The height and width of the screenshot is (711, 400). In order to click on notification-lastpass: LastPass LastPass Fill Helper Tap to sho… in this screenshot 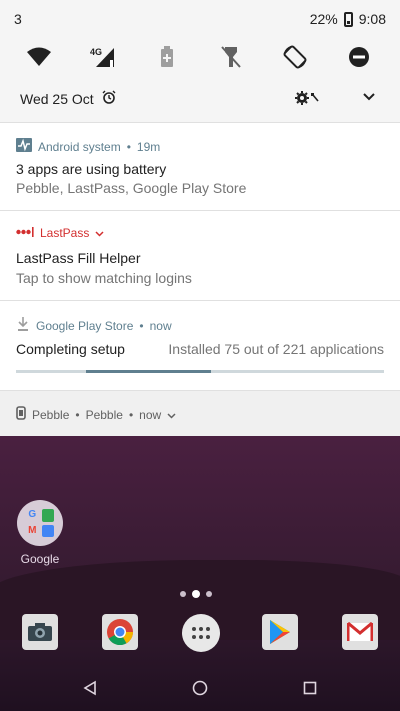, I will do `click(200, 255)`.